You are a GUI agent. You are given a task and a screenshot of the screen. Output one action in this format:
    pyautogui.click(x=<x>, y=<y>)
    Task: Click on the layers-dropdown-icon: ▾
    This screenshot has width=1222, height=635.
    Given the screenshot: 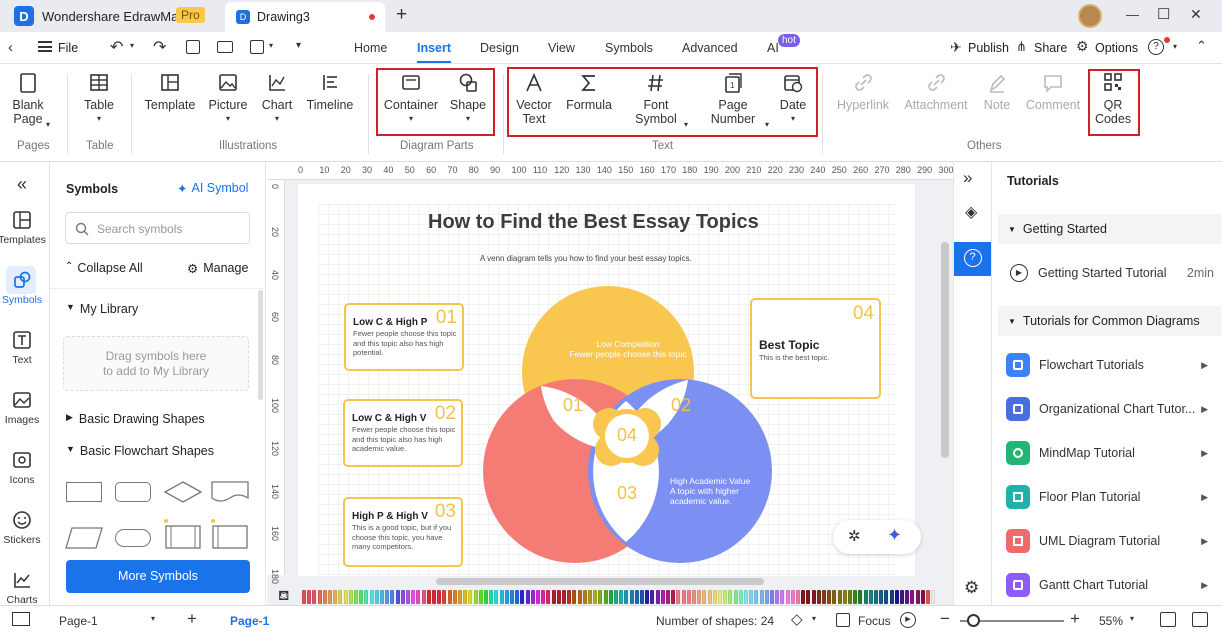 What is the action you would take?
    pyautogui.click(x=814, y=618)
    